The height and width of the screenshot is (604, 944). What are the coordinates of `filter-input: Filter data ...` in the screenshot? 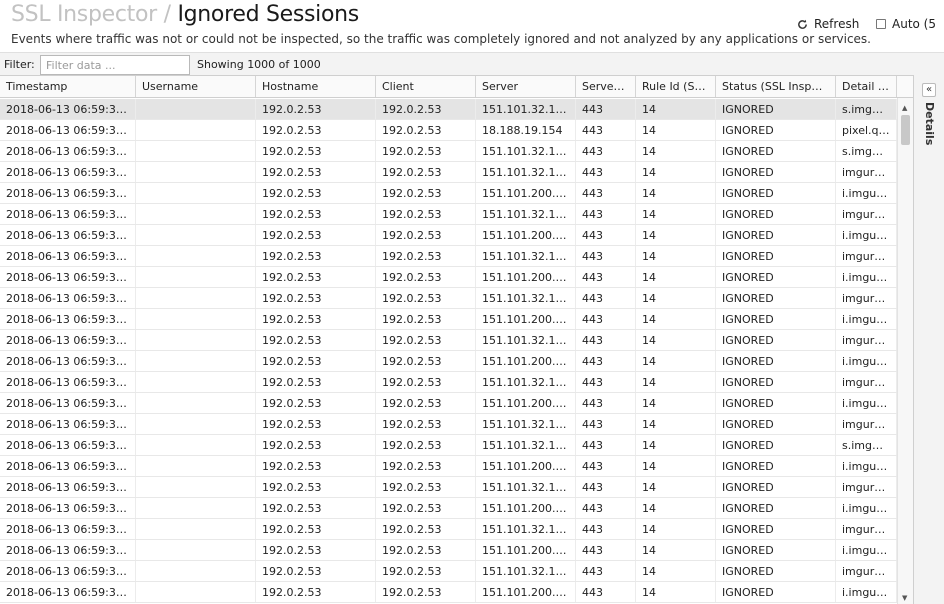 It's located at (115, 65).